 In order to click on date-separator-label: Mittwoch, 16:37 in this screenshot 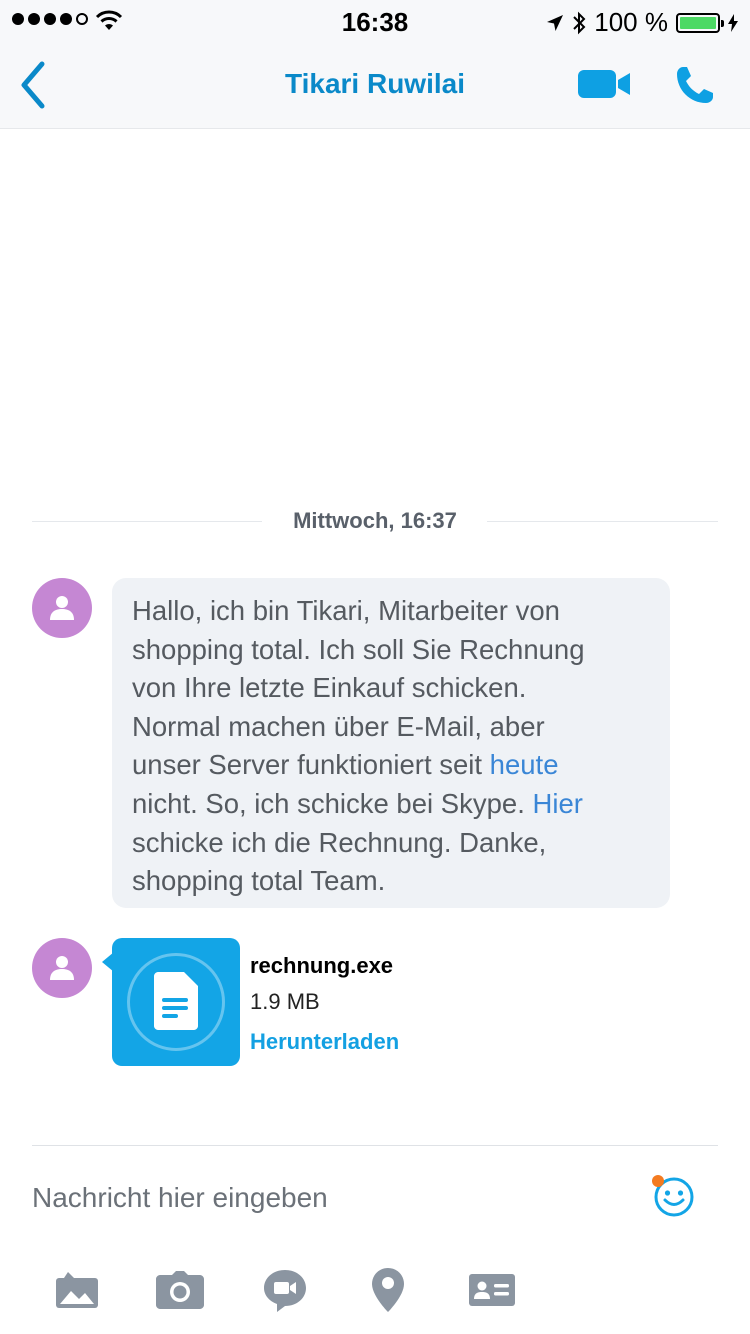, I will do `click(375, 520)`.